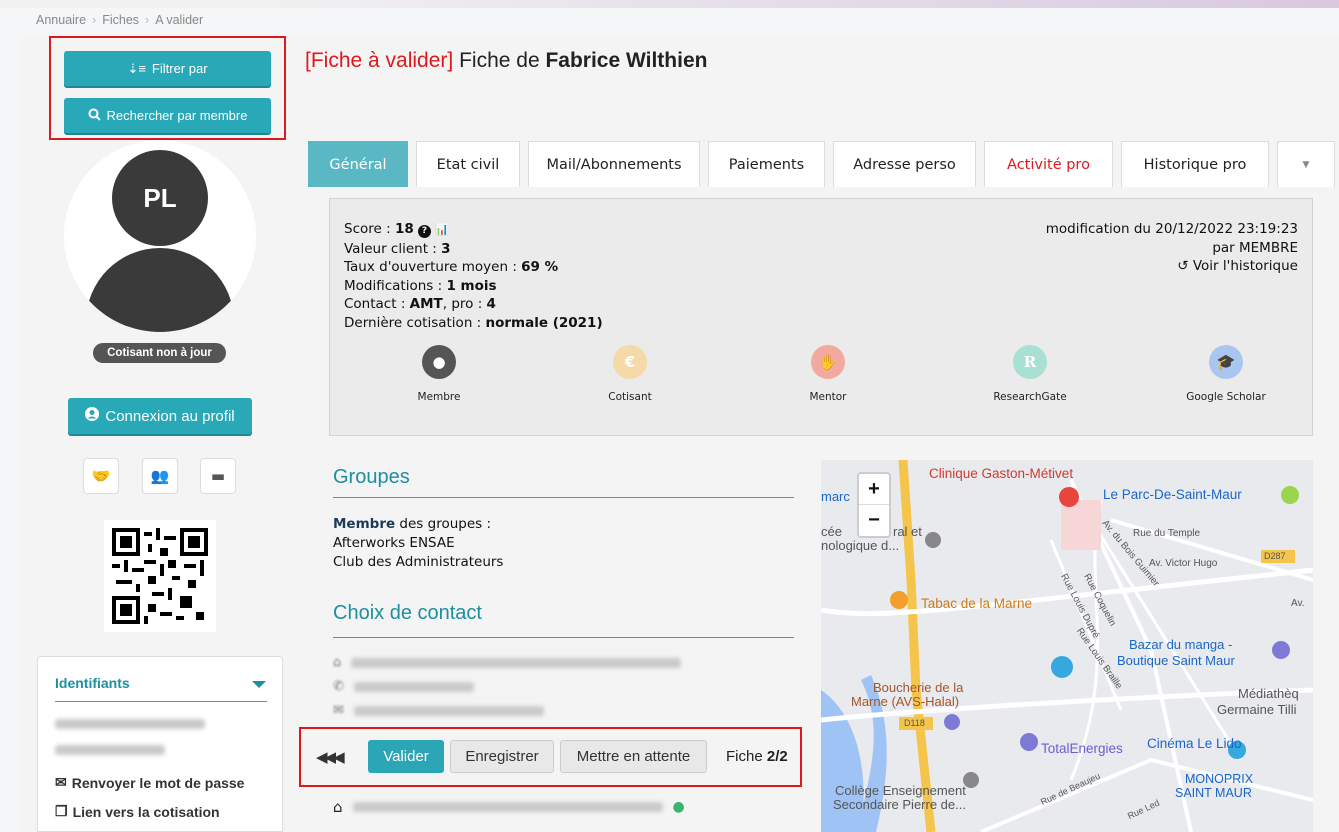 The image size is (1339, 832). What do you see at coordinates (61, 20) in the screenshot?
I see `breadcrumb-annuaire: Annuaire` at bounding box center [61, 20].